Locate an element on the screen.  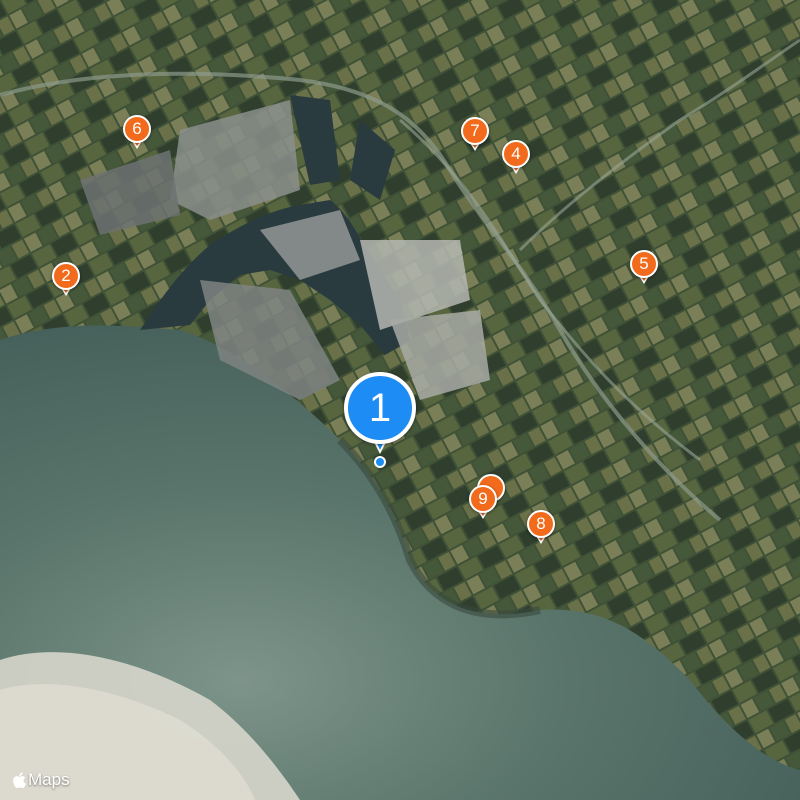
map-marker-8: 8 is located at coordinates (541, 529).